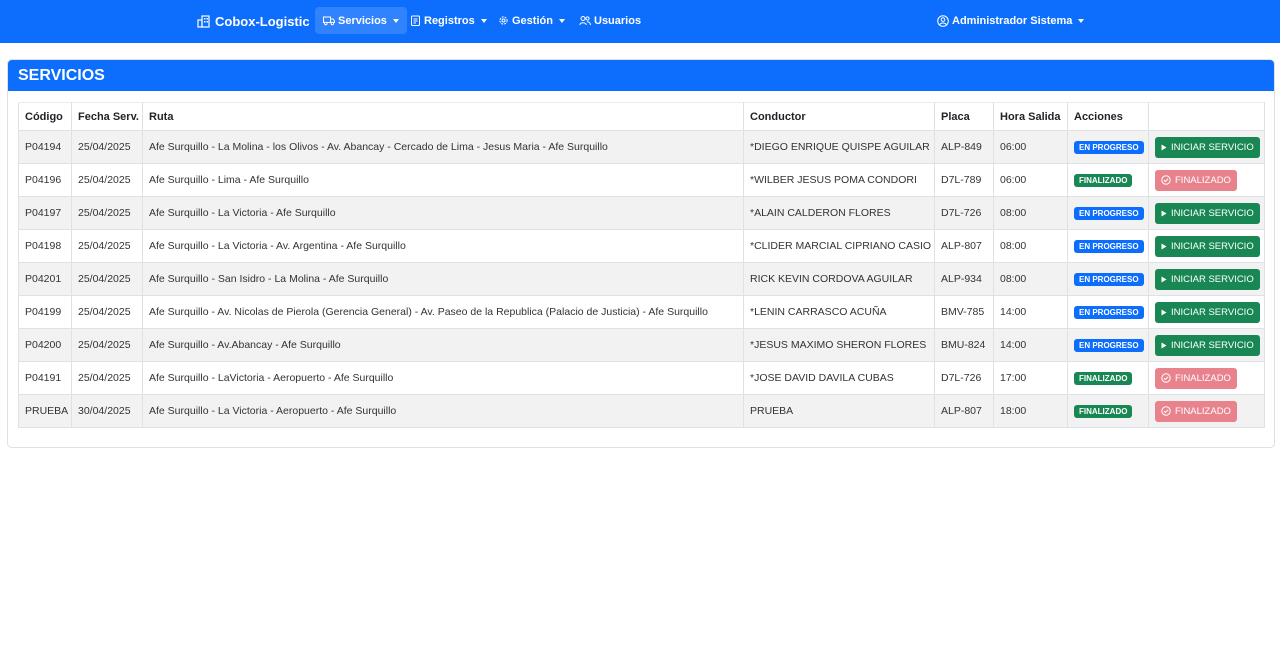 The image size is (1280, 647). I want to click on user-menu: Administrador Sistema, so click(1010, 20).